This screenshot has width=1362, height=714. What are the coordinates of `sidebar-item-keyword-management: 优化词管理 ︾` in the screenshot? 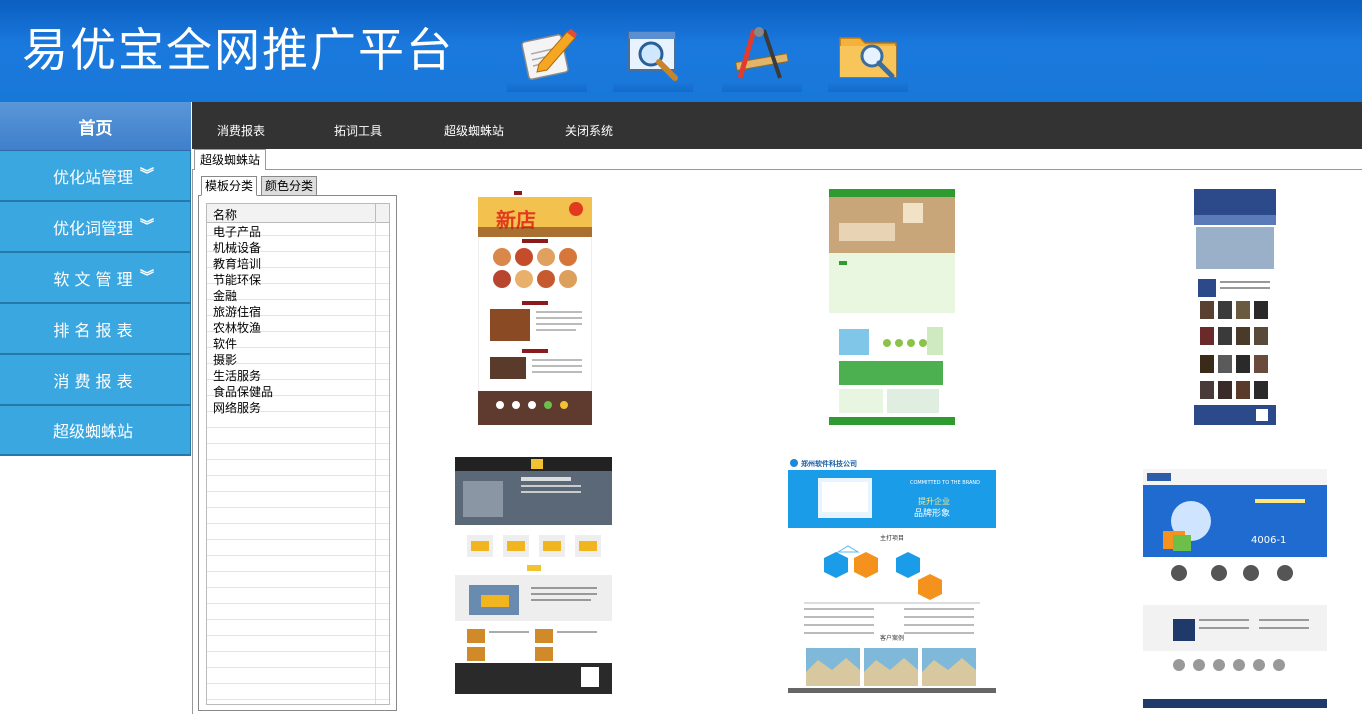 It's located at (95, 227).